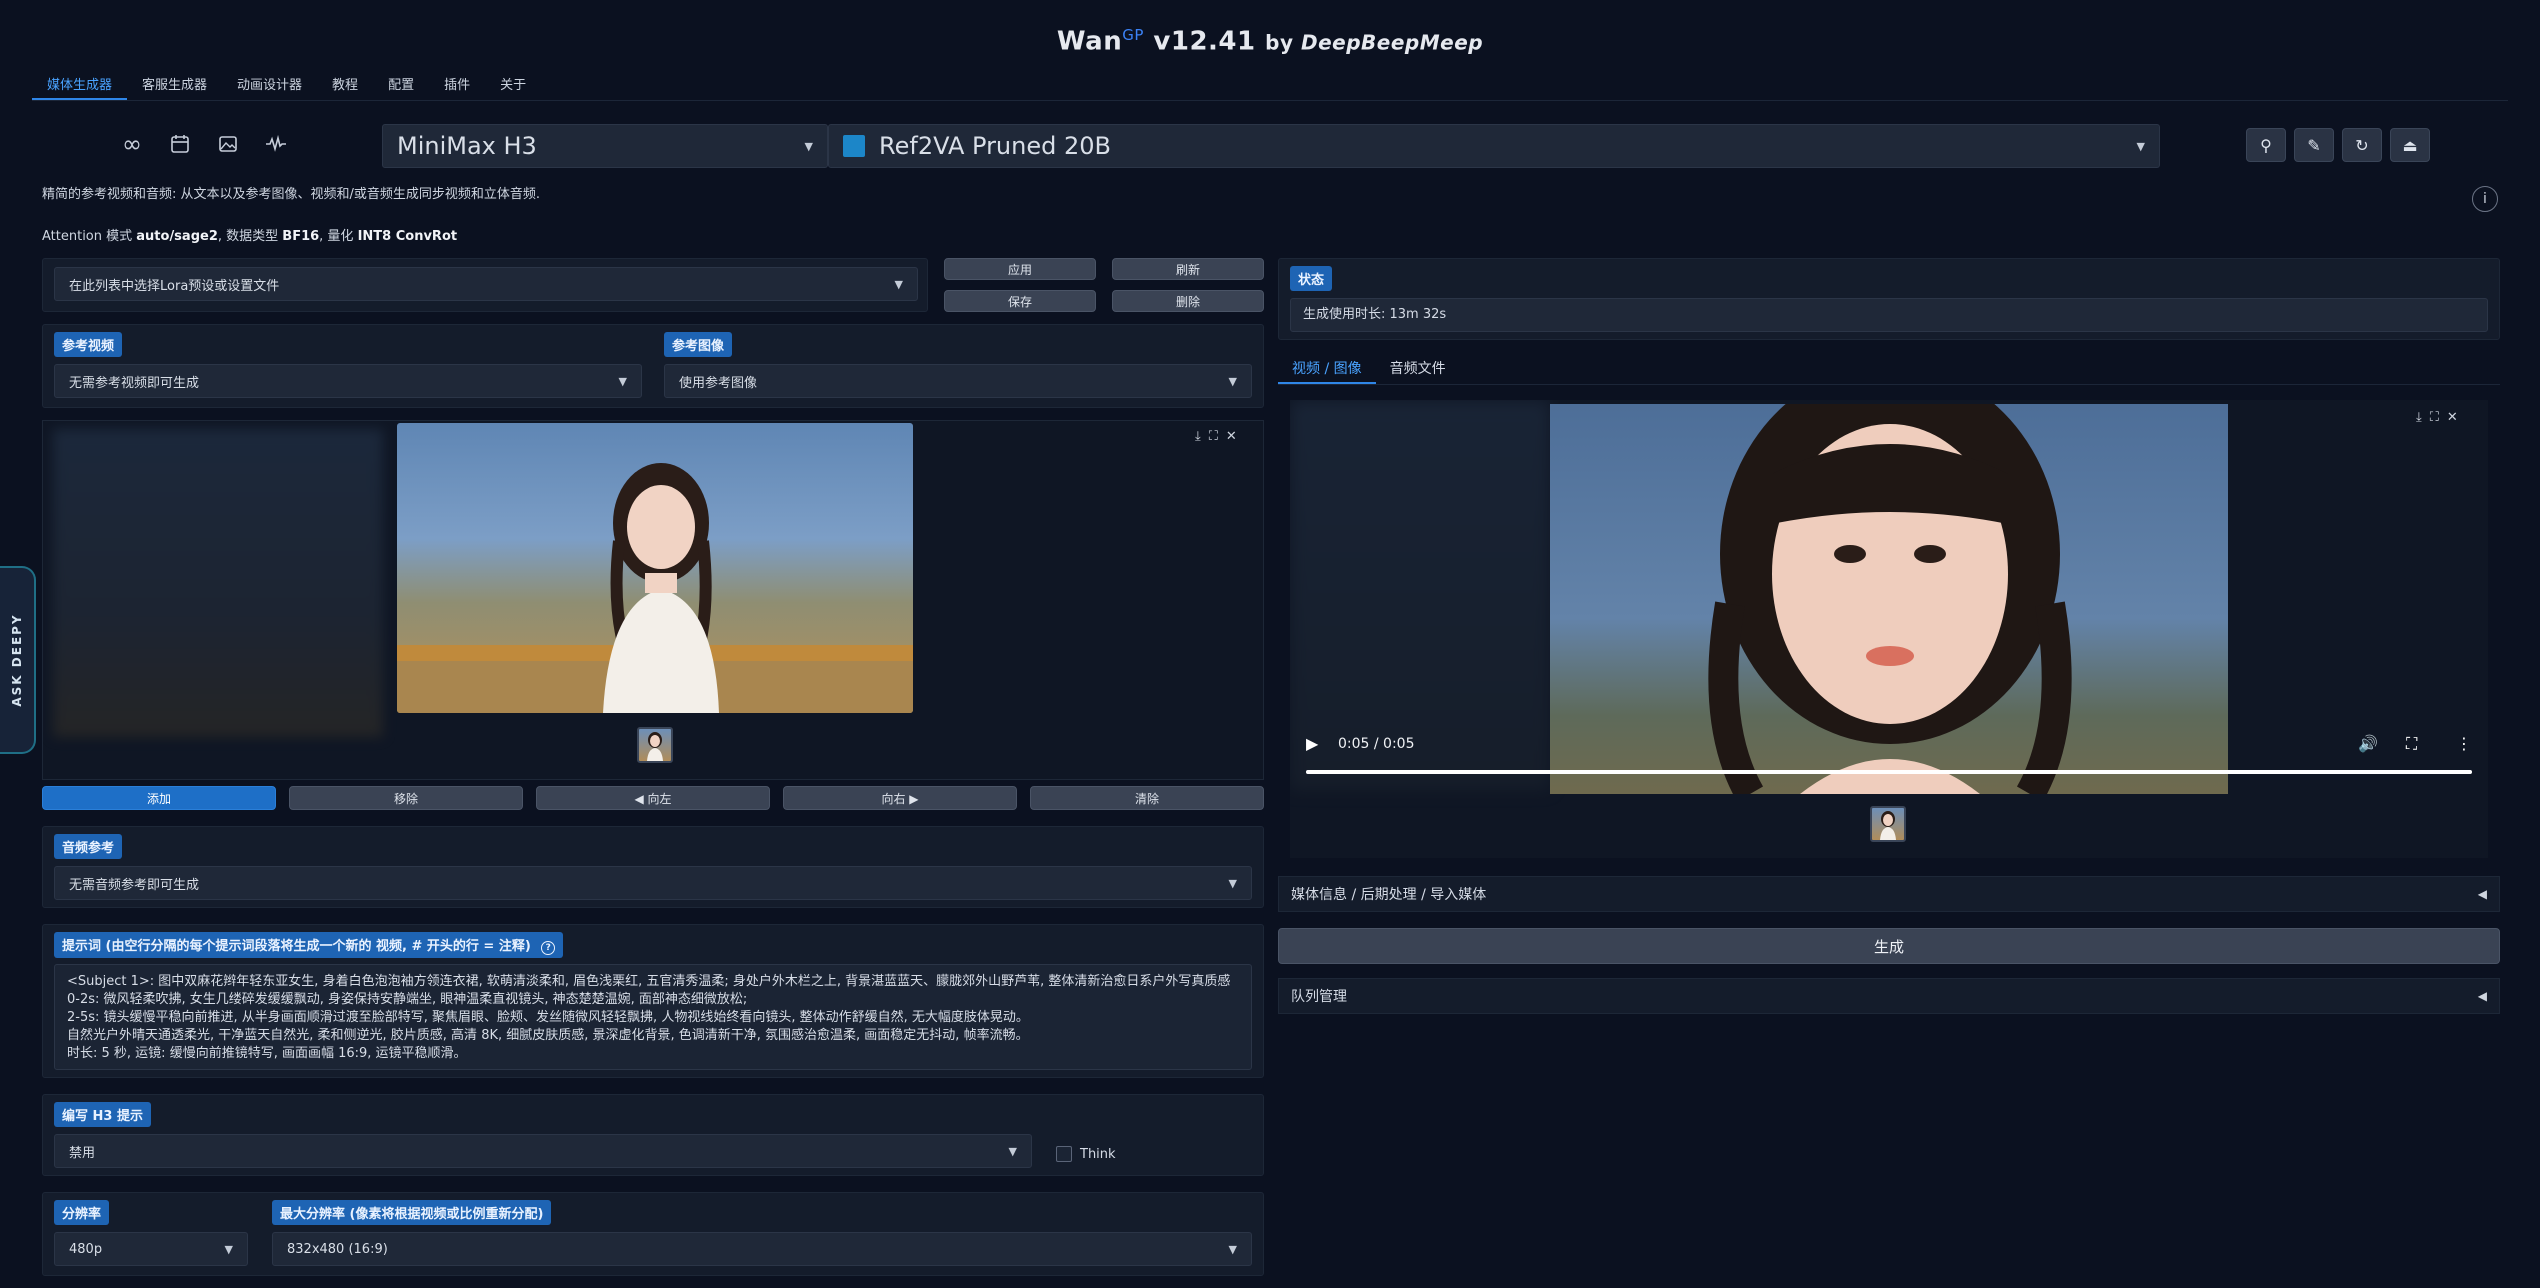  Describe the element at coordinates (269, 88) in the screenshot. I see `tab-animation-designer: 动画设计器` at that location.